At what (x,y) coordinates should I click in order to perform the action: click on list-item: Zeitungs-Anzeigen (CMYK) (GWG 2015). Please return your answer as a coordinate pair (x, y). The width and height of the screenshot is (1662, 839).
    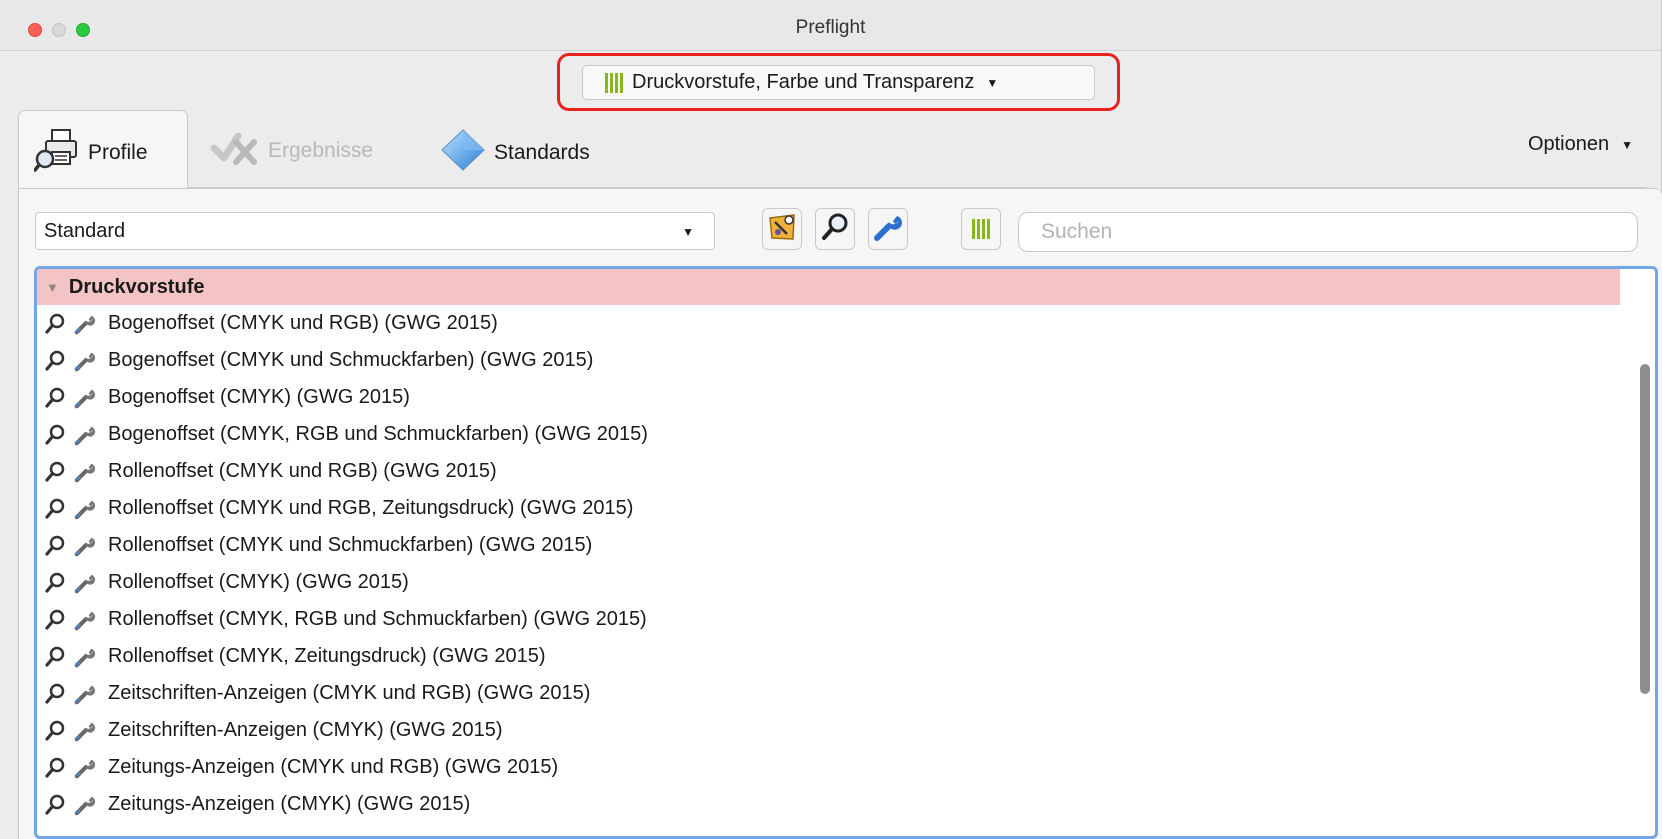
    Looking at the image, I should click on (828, 804).